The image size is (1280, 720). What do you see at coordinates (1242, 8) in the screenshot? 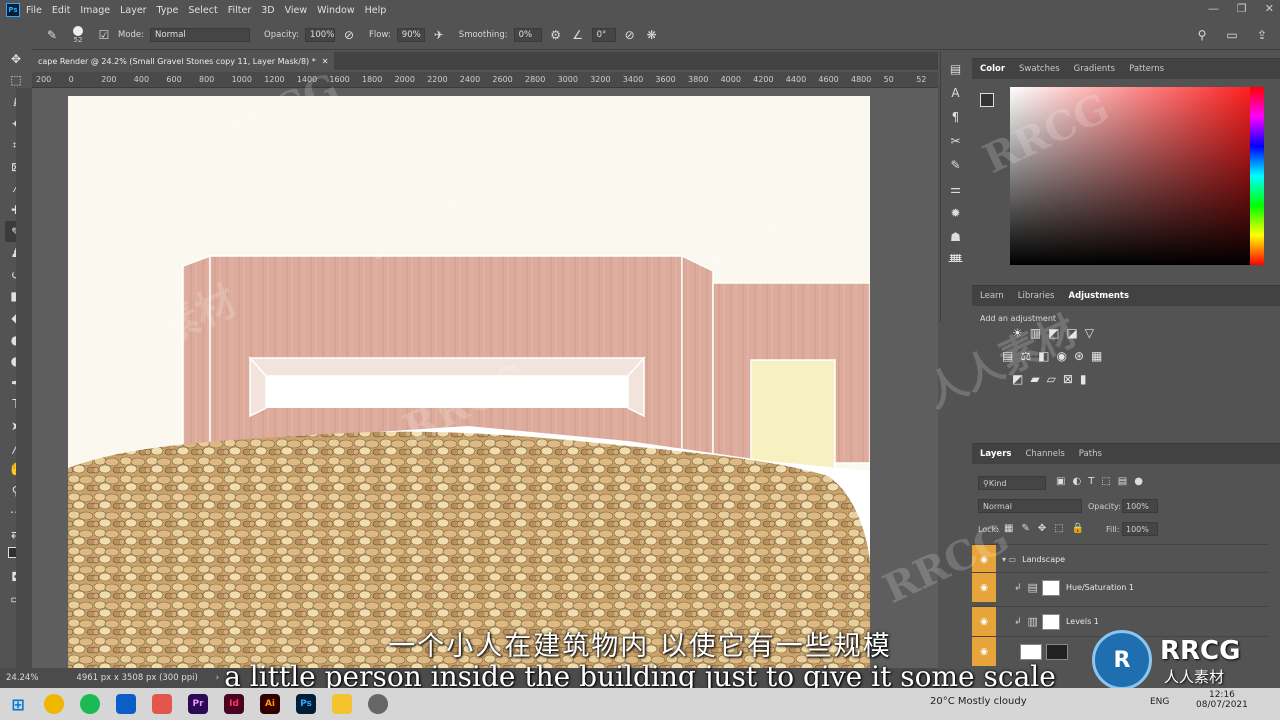
I see `restore-icon: ❐` at bounding box center [1242, 8].